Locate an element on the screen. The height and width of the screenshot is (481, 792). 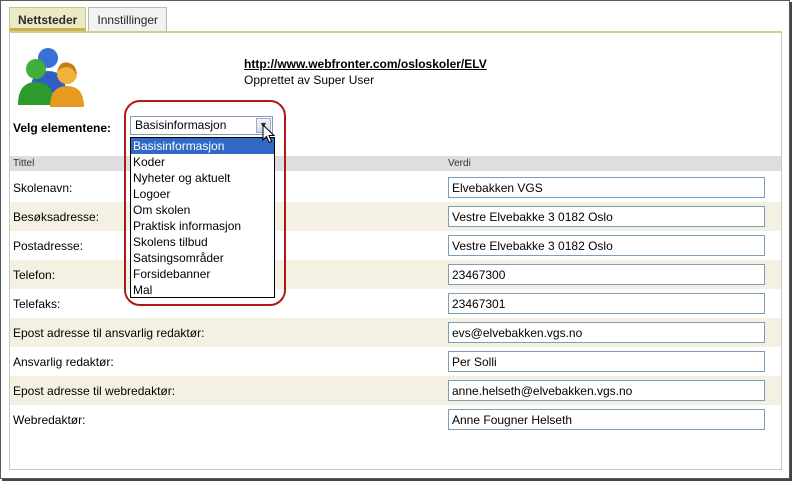
table-row: Telefon: is located at coordinates (395, 274).